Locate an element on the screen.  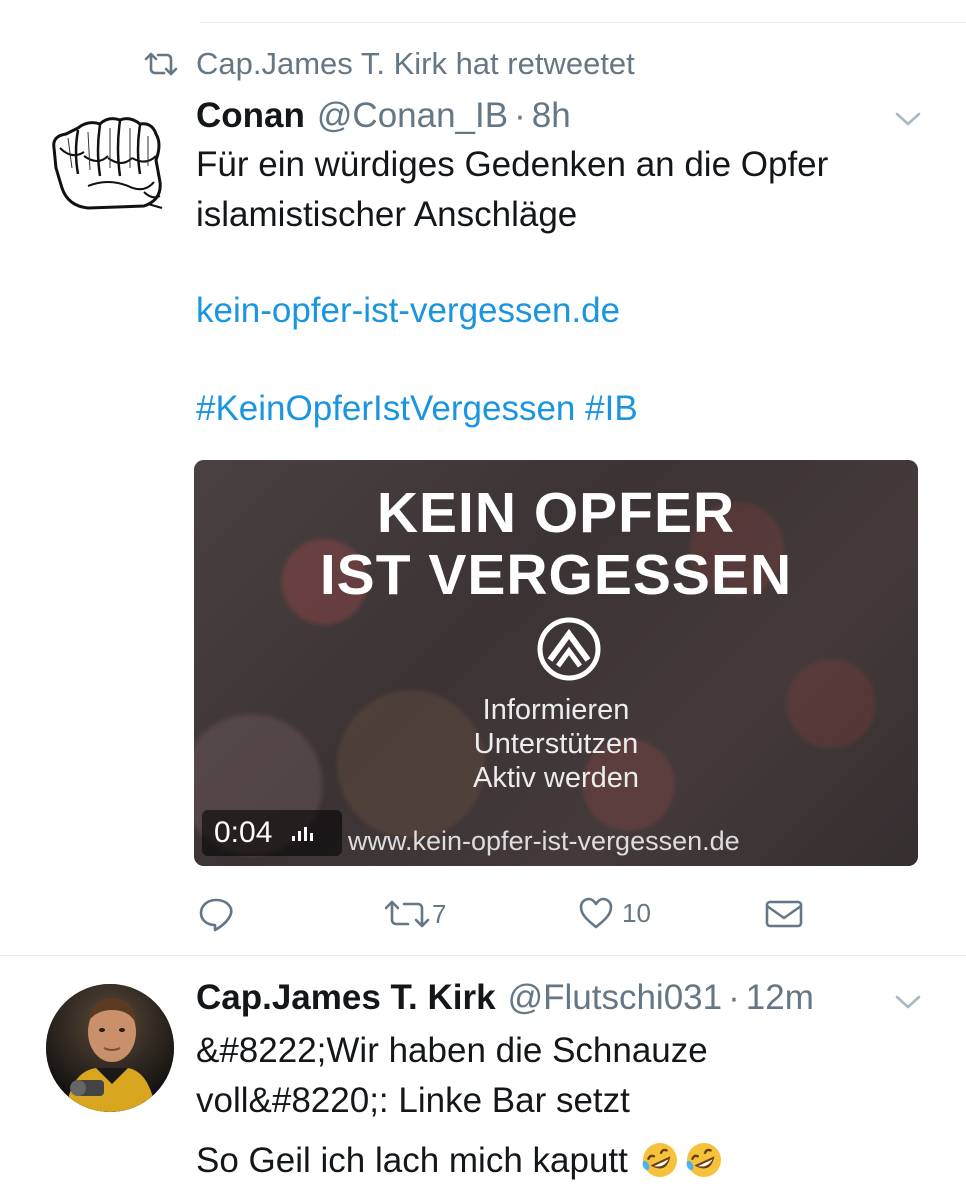
retweet-action-icon is located at coordinates (407, 914).